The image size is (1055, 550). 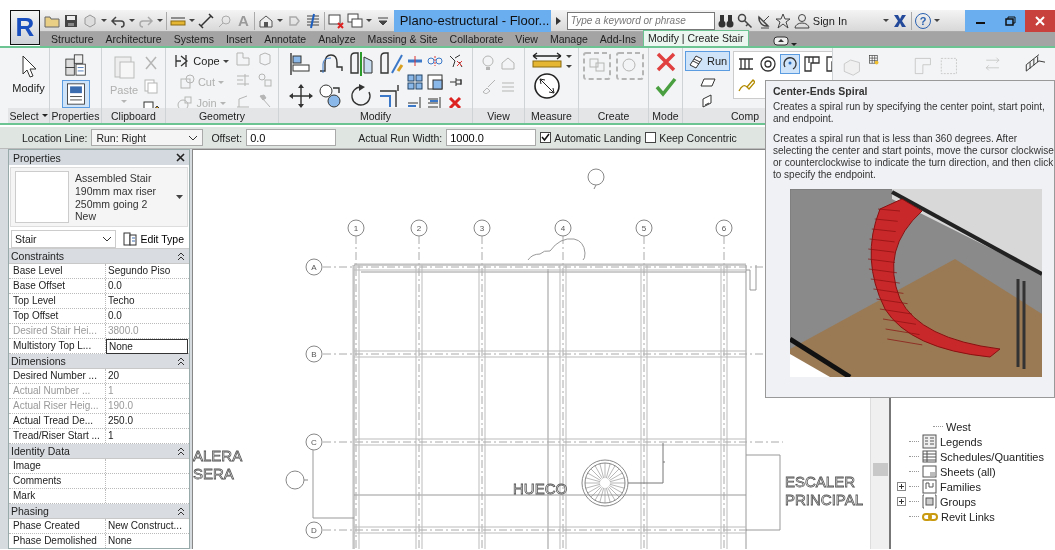 What do you see at coordinates (337, 38) in the screenshot?
I see `ribbon-tab: Analyze` at bounding box center [337, 38].